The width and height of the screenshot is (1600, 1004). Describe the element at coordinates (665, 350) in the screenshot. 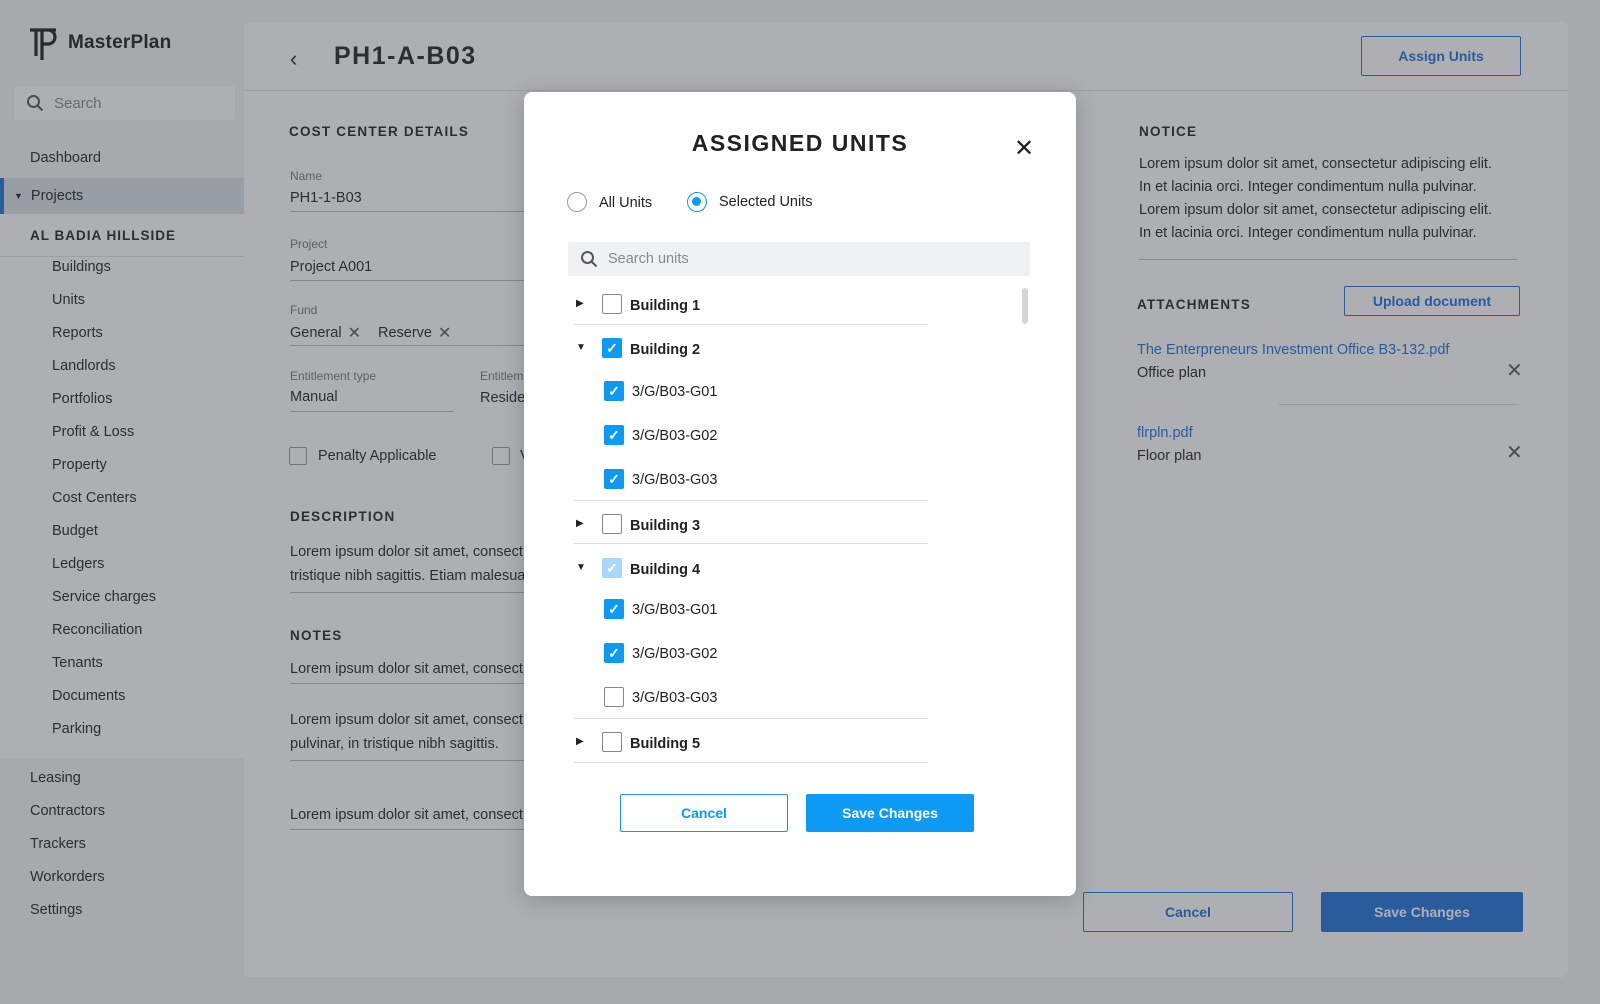

I see `building-label: Building 2` at that location.